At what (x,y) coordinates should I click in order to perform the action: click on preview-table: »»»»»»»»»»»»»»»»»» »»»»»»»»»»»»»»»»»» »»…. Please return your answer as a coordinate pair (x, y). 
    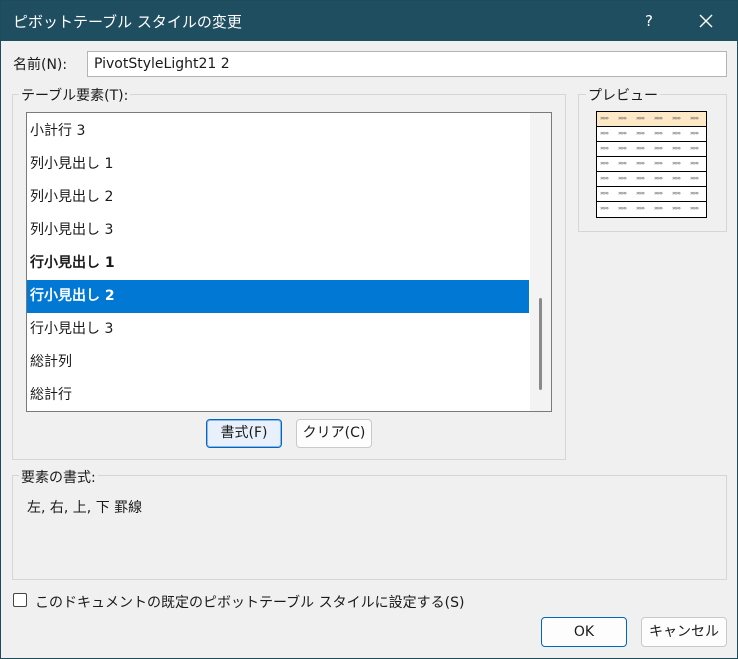
    Looking at the image, I should click on (651, 164).